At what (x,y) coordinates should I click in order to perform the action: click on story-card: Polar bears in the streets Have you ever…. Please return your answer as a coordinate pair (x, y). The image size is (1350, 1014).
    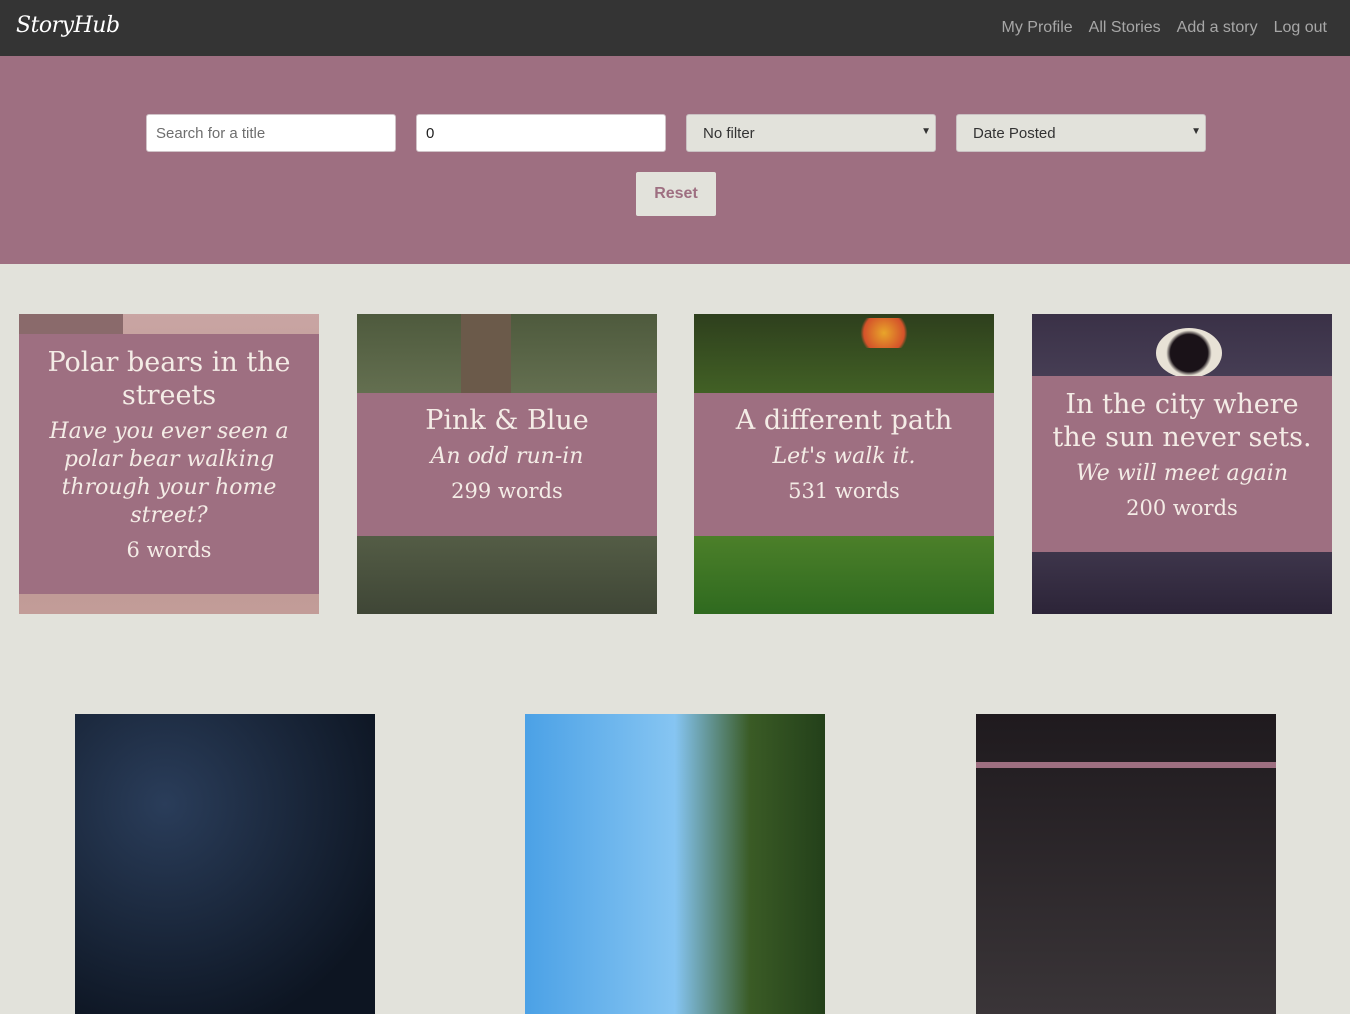
    Looking at the image, I should click on (169, 464).